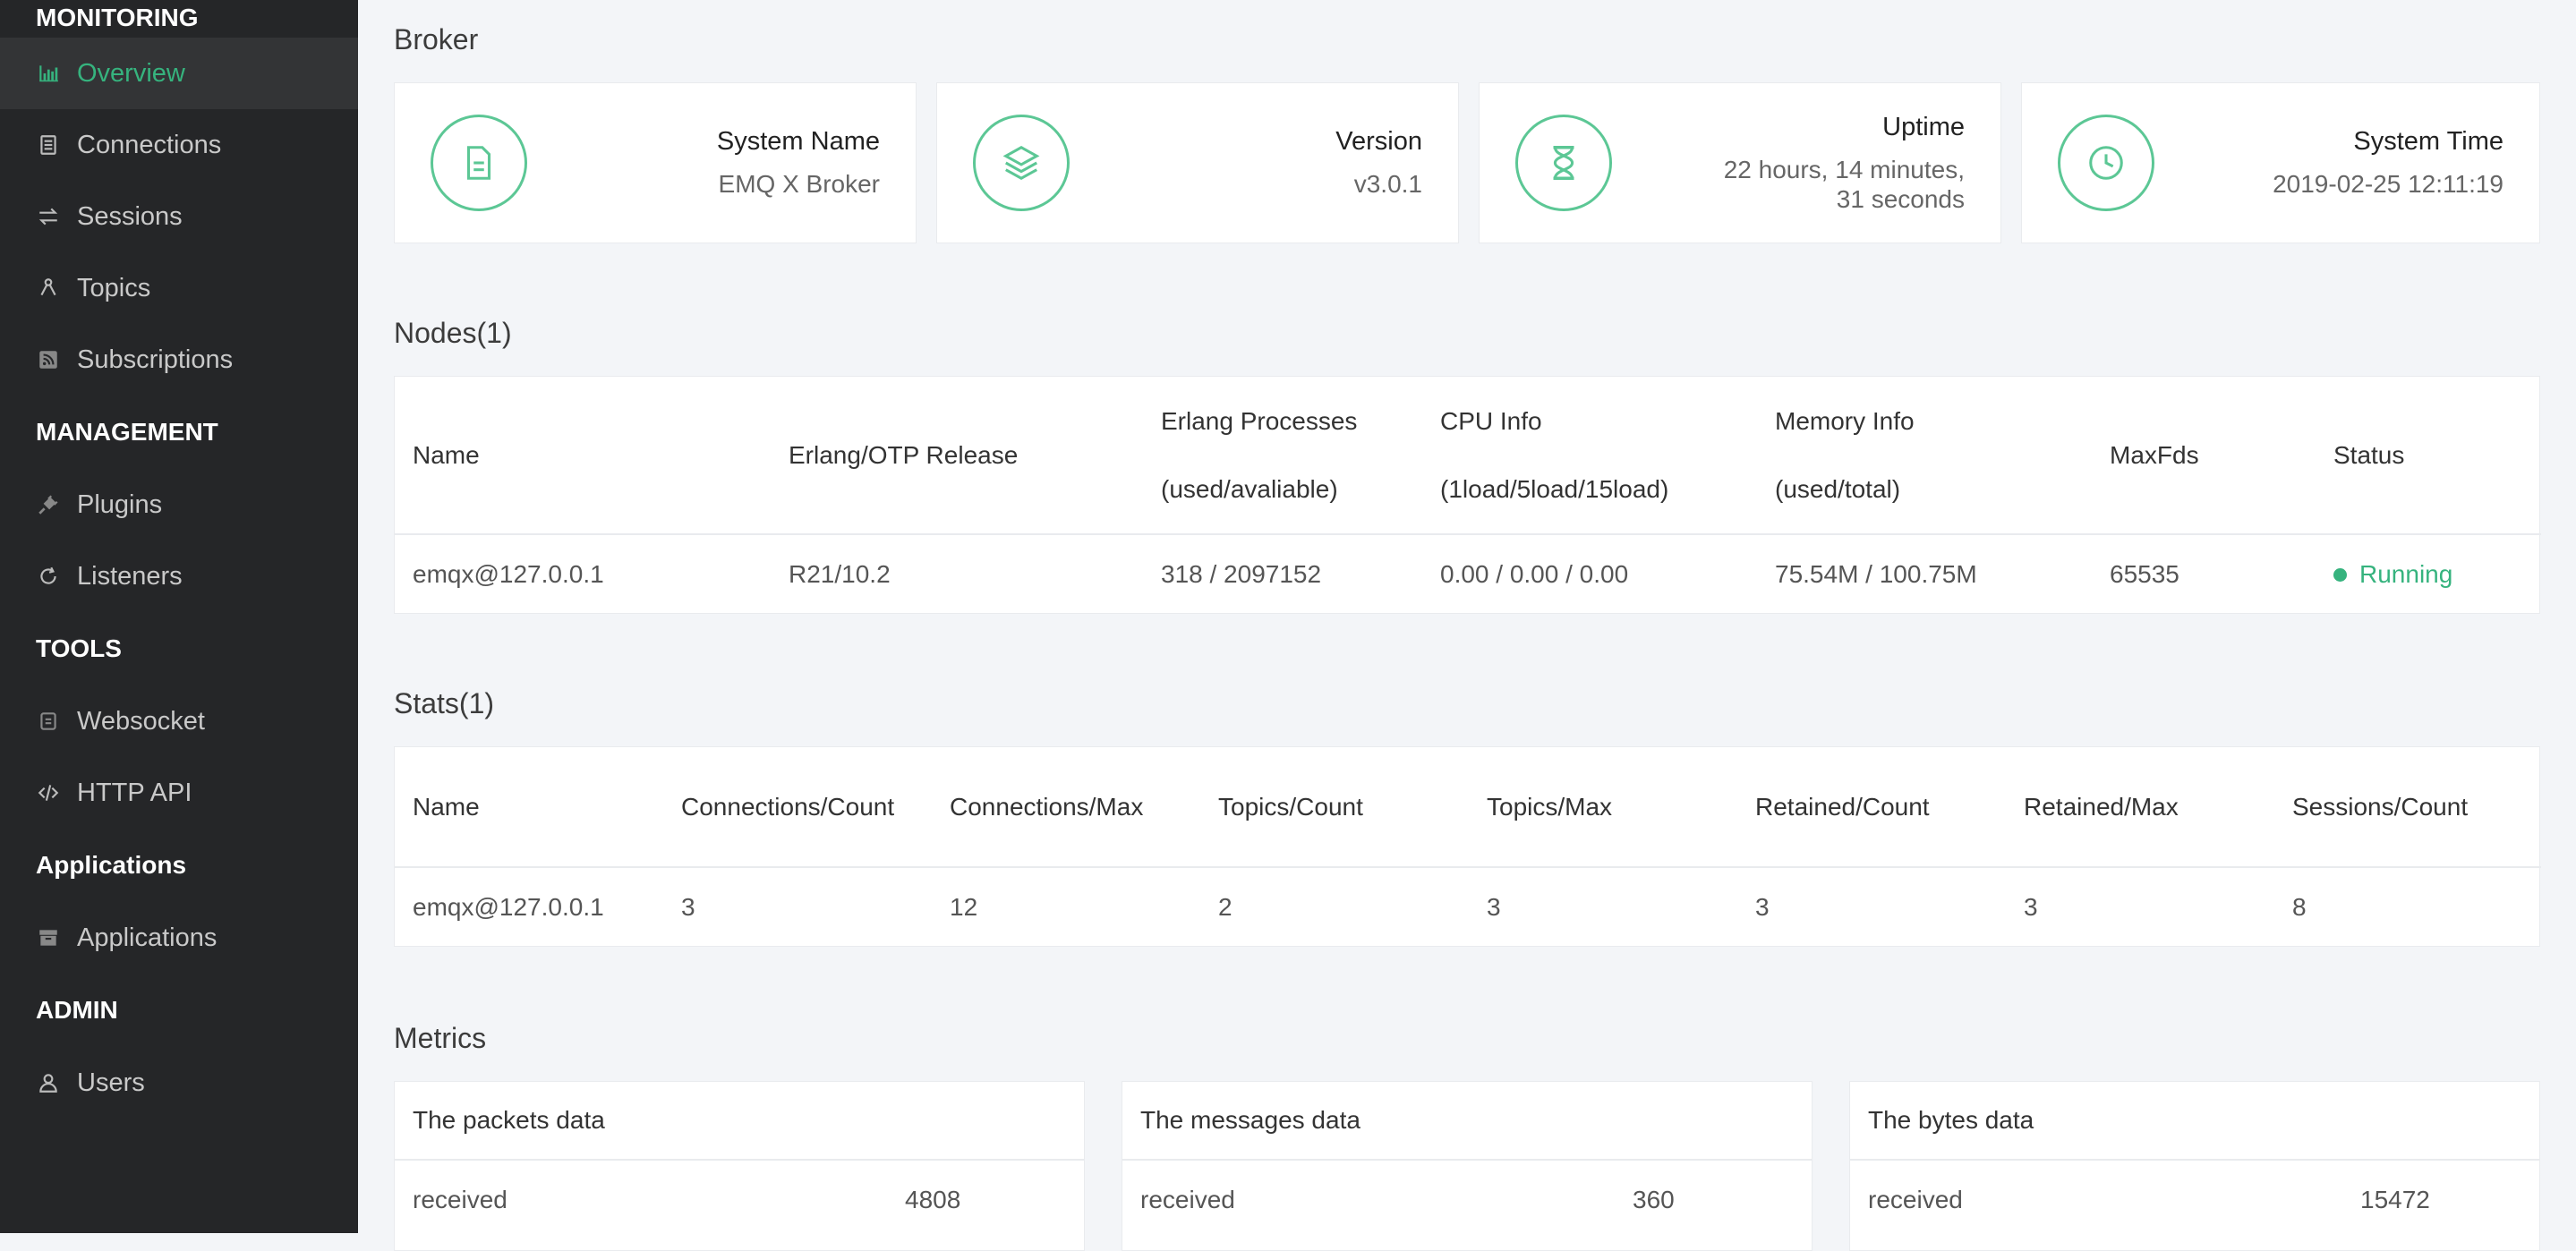  What do you see at coordinates (48, 1082) in the screenshot?
I see `user-icon` at bounding box center [48, 1082].